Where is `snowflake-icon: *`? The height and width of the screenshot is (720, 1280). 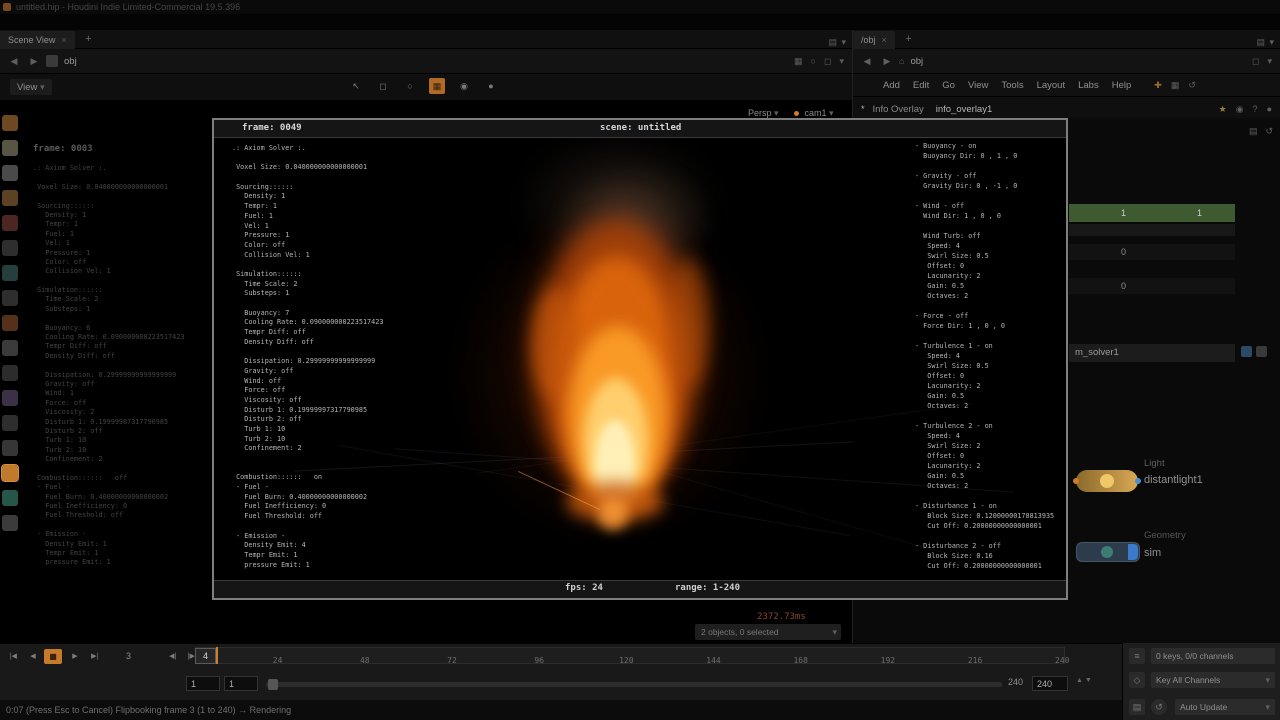
snowflake-icon: * is located at coordinates (863, 109).